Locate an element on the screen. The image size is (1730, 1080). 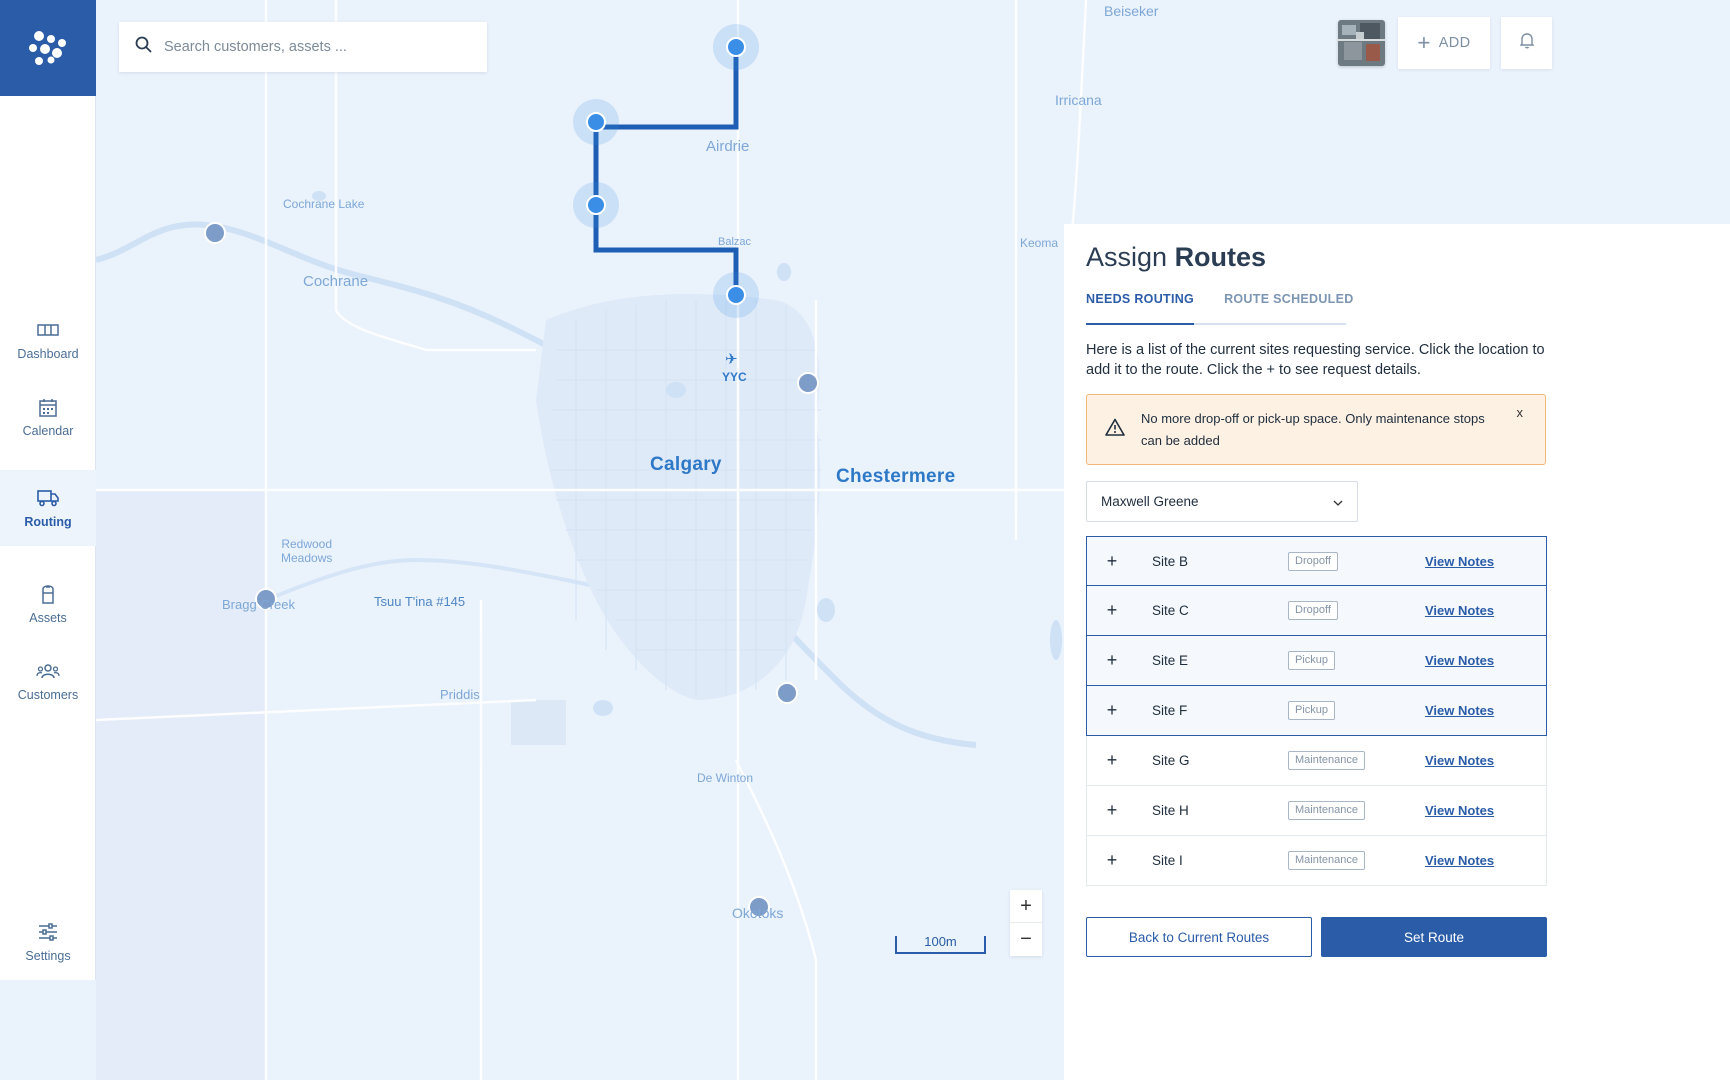
site-row: + Site C Dropoff View Notes is located at coordinates (1316, 611).